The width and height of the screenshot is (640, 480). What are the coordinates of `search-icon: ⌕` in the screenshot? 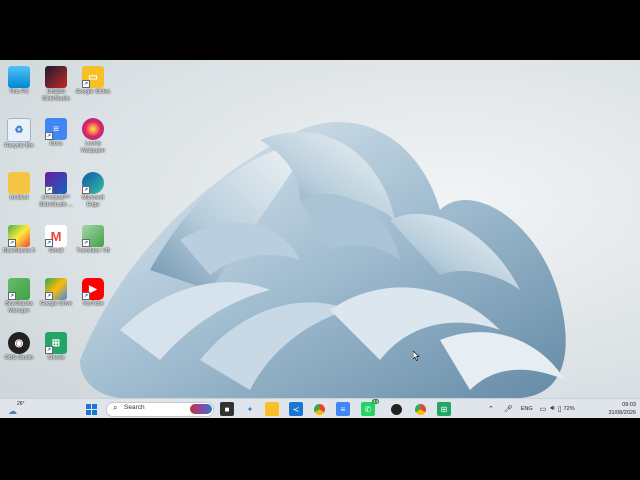 It's located at (115, 407).